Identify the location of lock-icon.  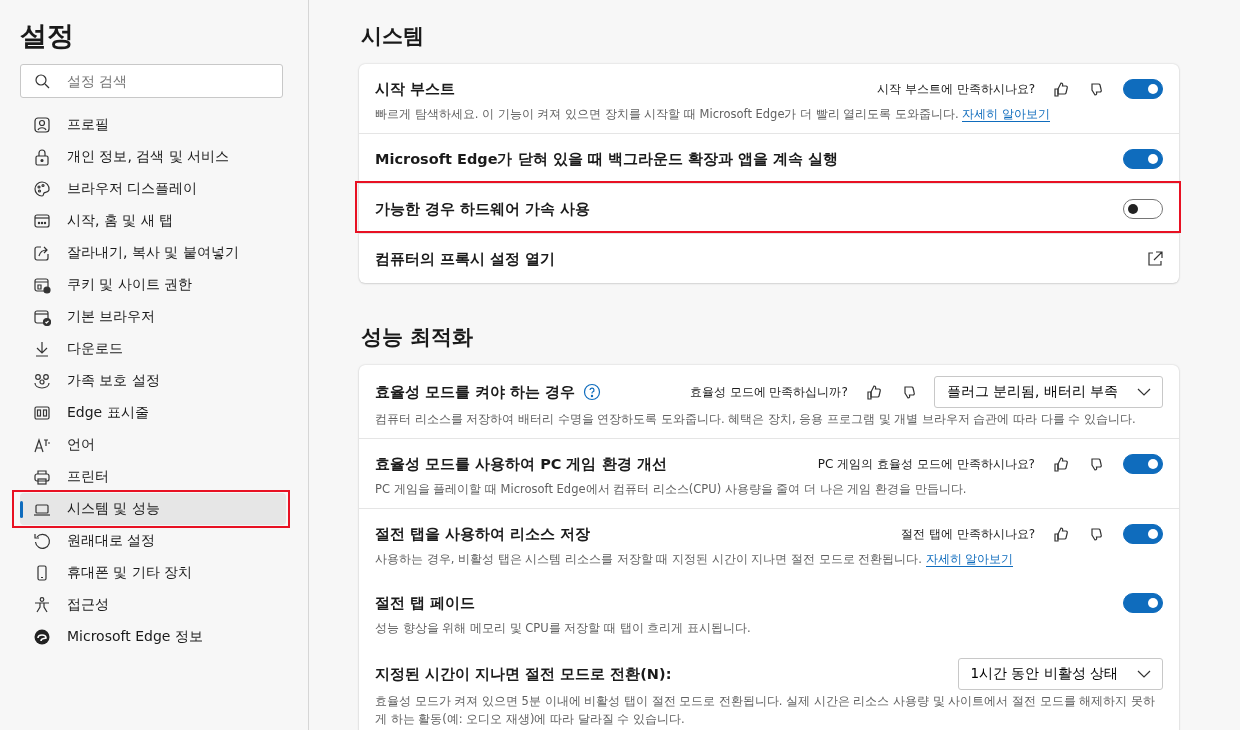
(42, 157).